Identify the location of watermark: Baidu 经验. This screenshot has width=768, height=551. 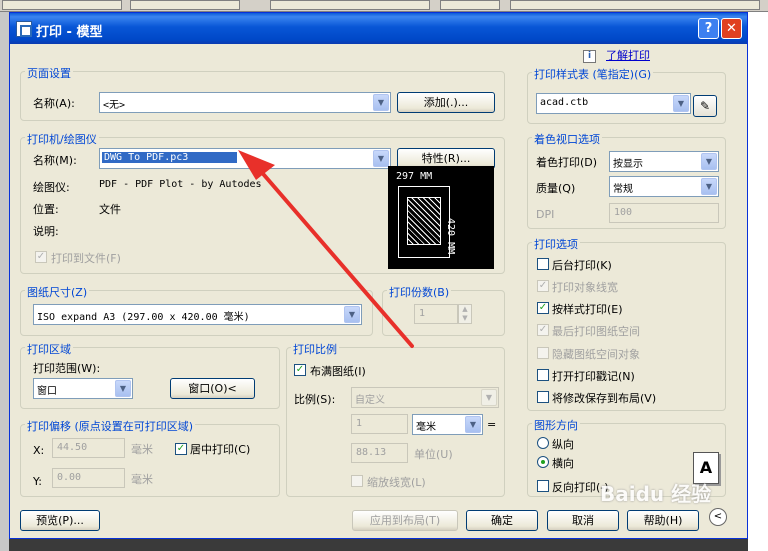
(656, 494).